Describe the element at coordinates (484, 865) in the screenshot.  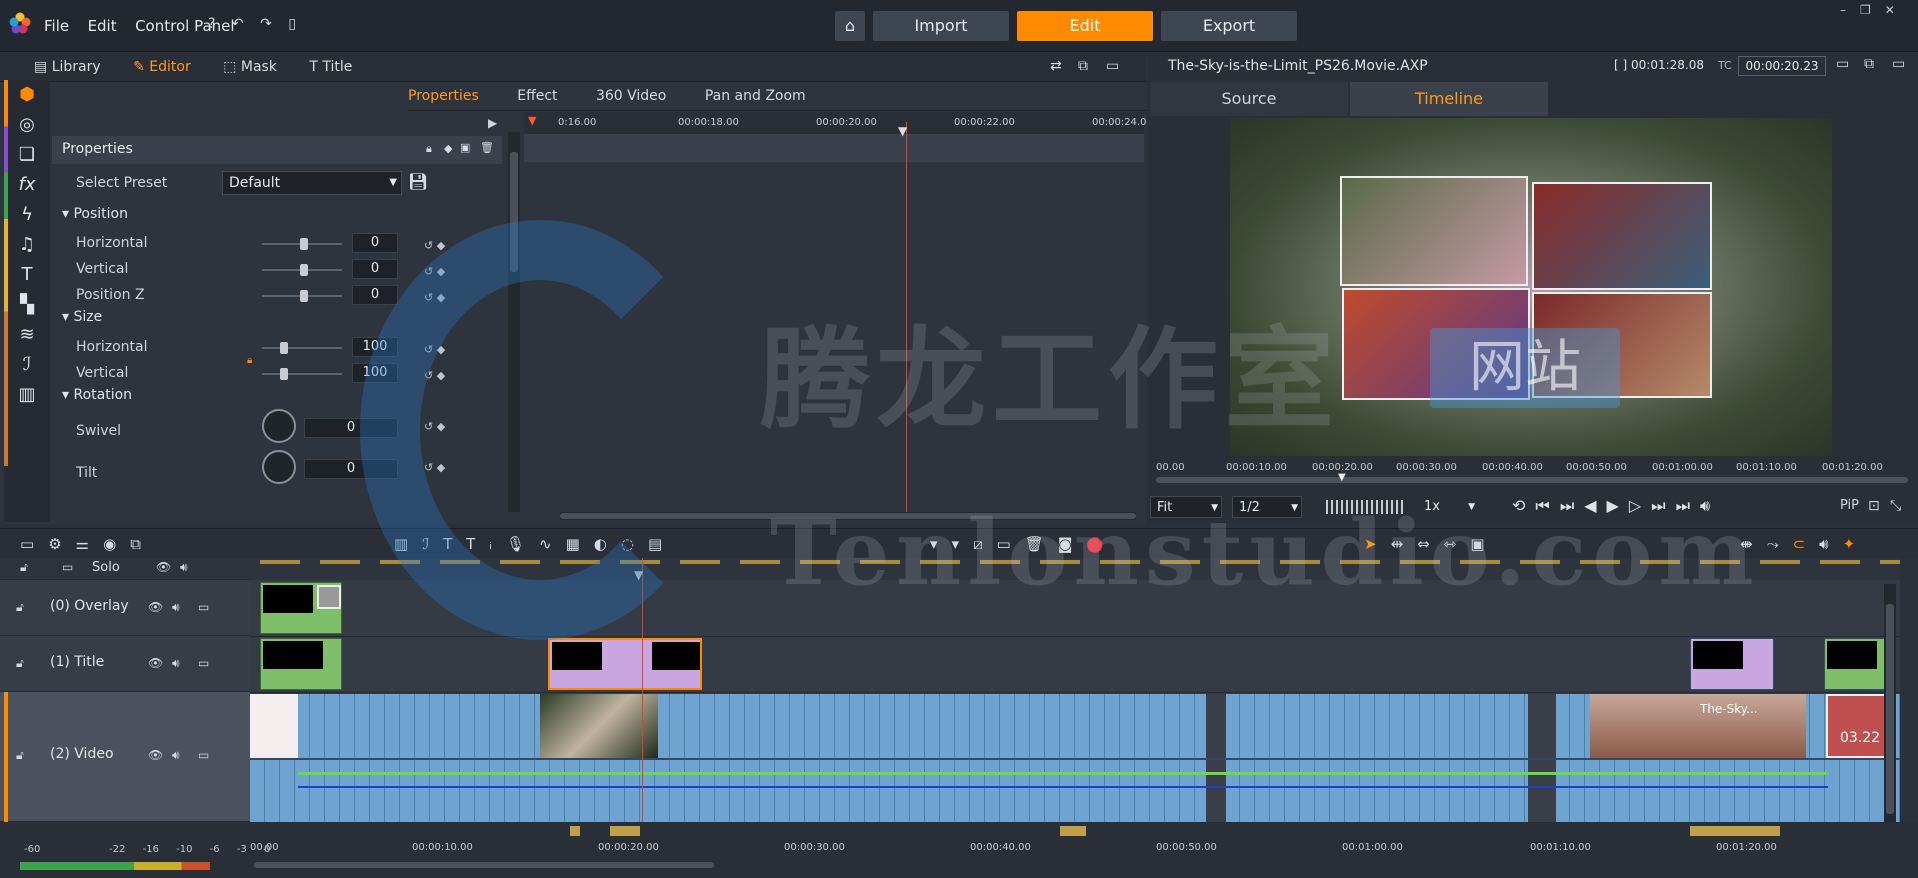
I see `timeline-hscrollbar` at that location.